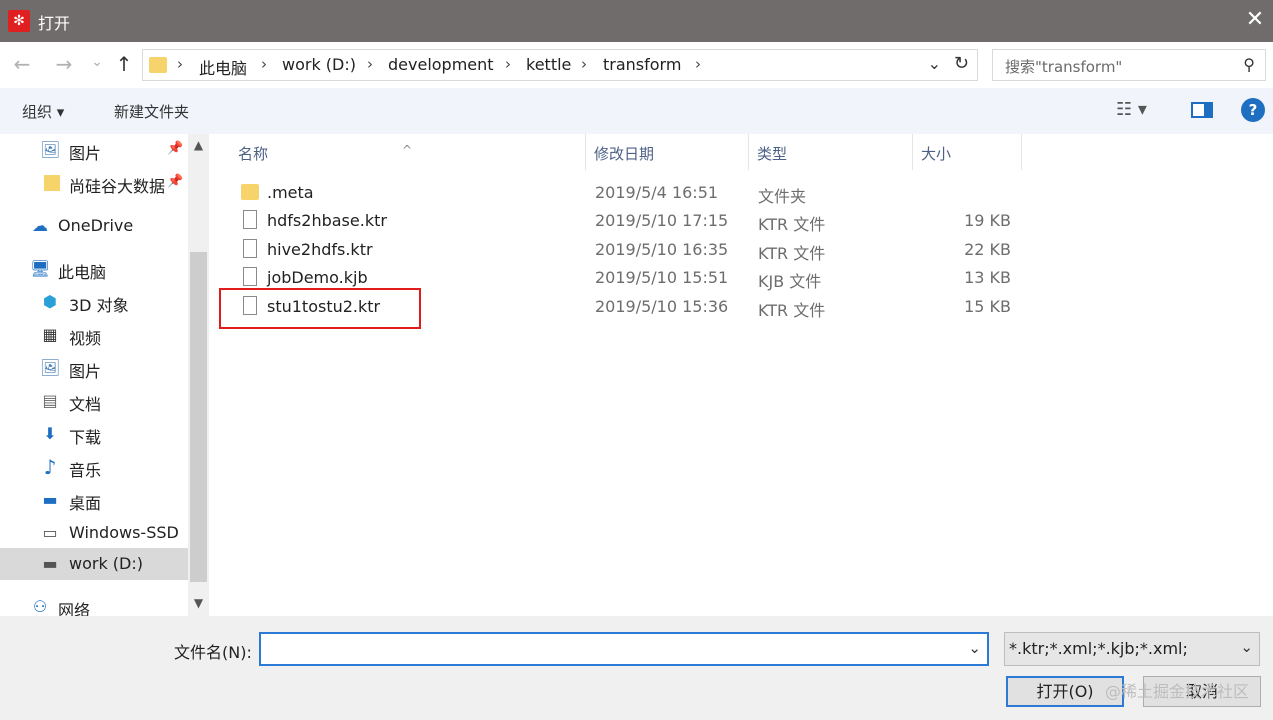 Image resolution: width=1273 pixels, height=720 pixels. Describe the element at coordinates (50, 563) in the screenshot. I see `drive-icon: ▬` at that location.